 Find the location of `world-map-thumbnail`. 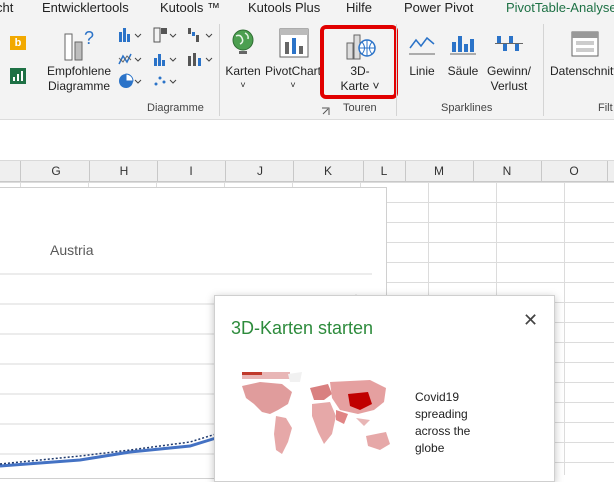

world-map-thumbnail is located at coordinates (319, 415).